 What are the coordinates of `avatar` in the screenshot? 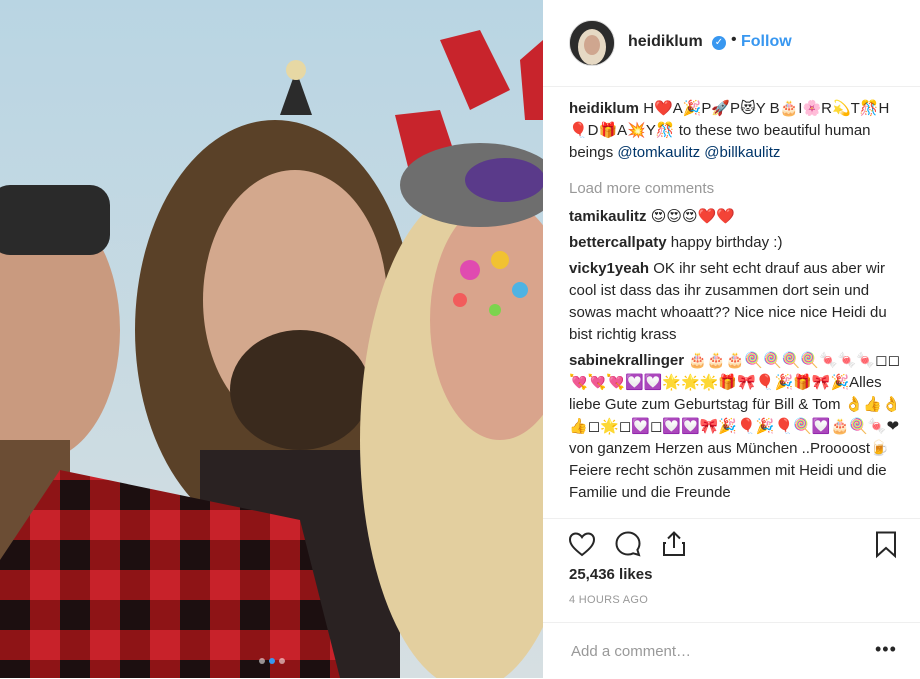 It's located at (592, 43).